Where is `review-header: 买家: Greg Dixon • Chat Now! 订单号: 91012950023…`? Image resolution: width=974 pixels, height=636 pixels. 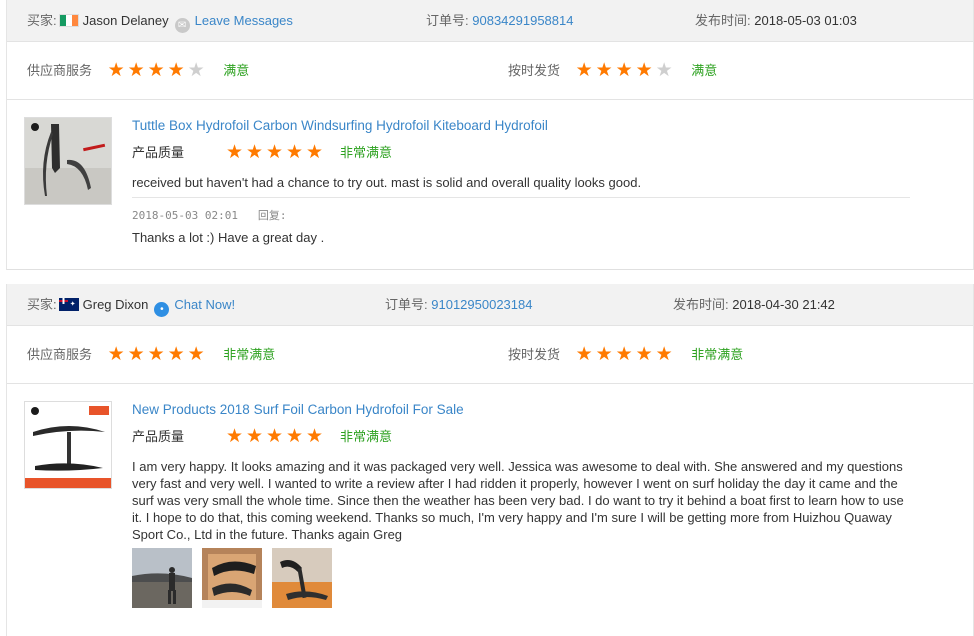 review-header: 买家: Greg Dixon • Chat Now! 订单号: 91012950023… is located at coordinates (490, 305).